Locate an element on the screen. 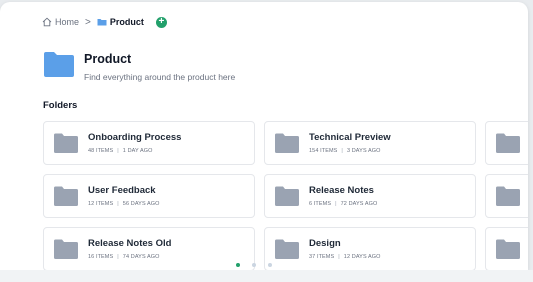 The image size is (533, 282). folder-updated: 56 DAYS AGO is located at coordinates (141, 204).